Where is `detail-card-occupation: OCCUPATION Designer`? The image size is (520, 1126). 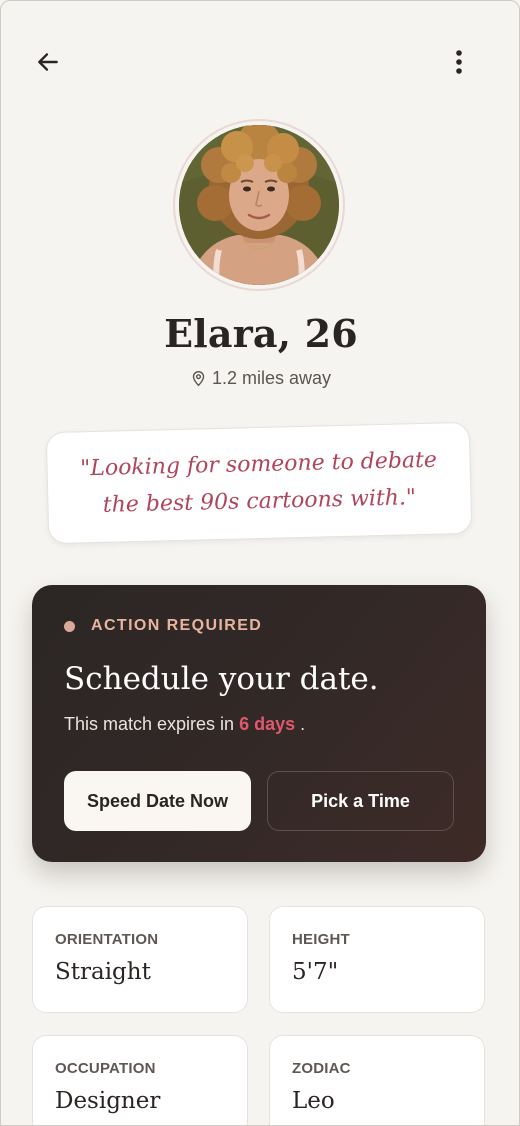 detail-card-occupation: OCCUPATION Designer is located at coordinates (140, 1080).